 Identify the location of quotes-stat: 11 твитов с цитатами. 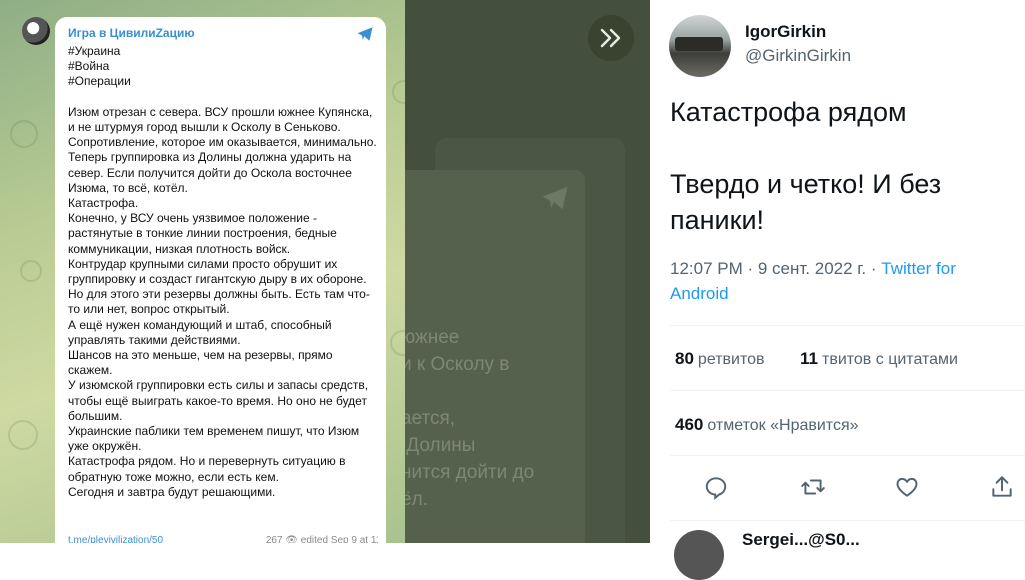
(879, 359).